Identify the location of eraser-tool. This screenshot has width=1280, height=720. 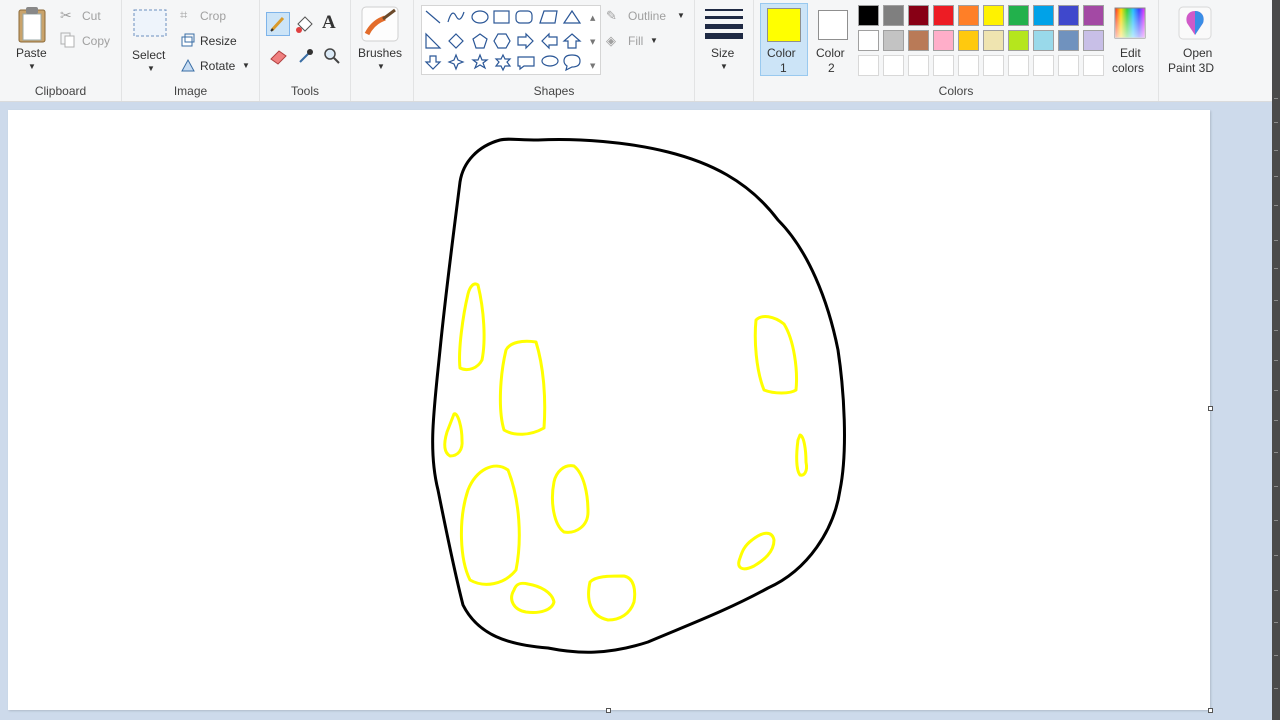
(279, 57).